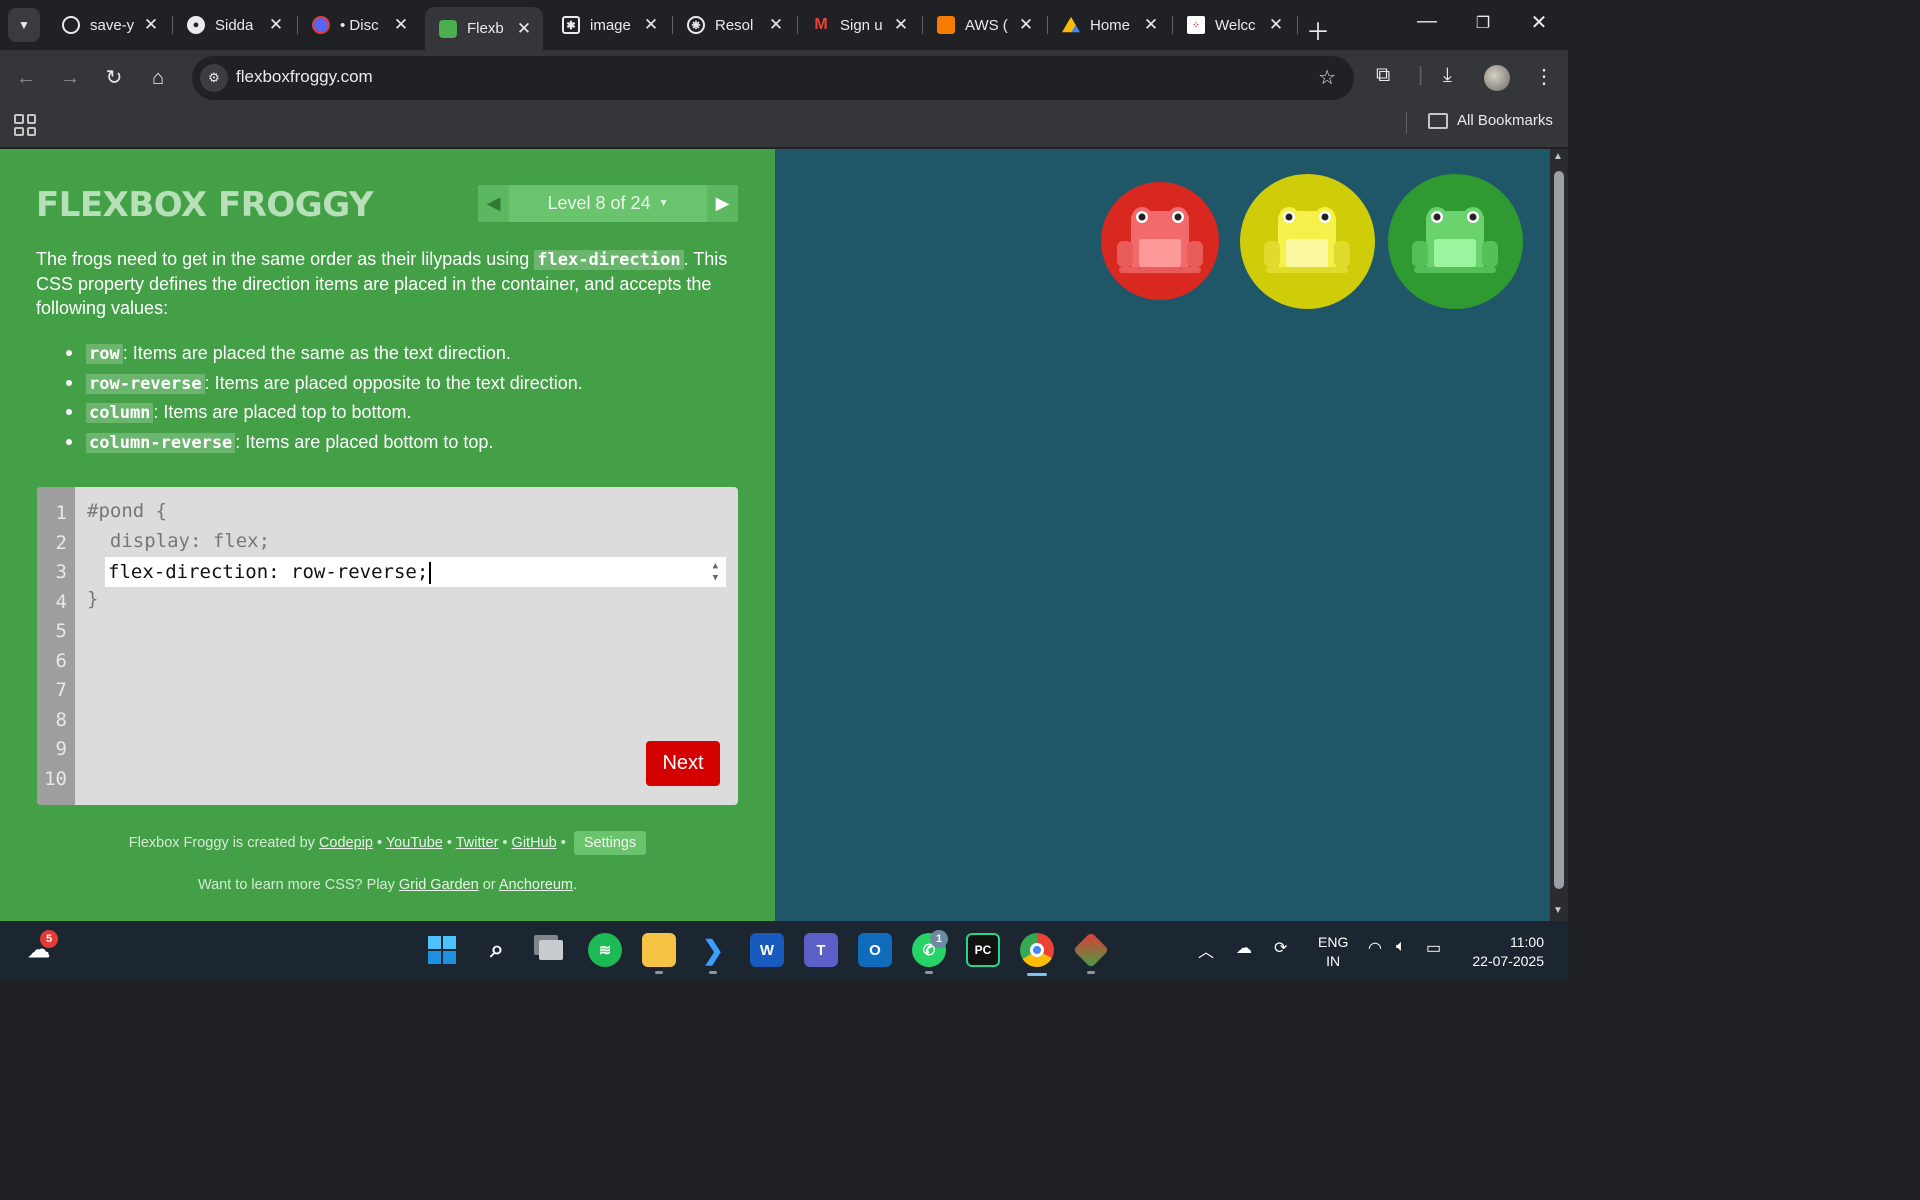 The height and width of the screenshot is (1200, 1920). Describe the element at coordinates (1427, 21) in the screenshot. I see `minimize-icon: —` at that location.